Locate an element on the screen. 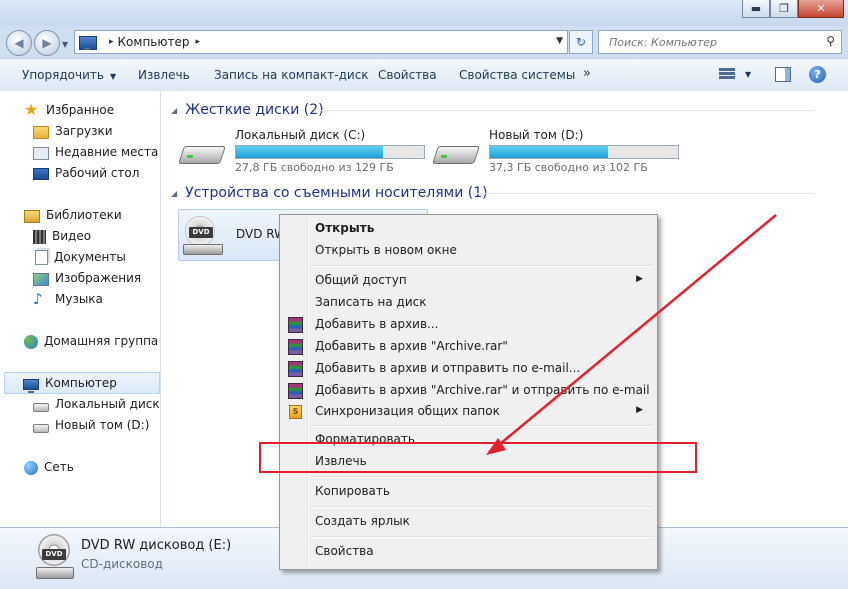 The height and width of the screenshot is (589, 848). nav-network-label: Сеть is located at coordinates (59, 467).